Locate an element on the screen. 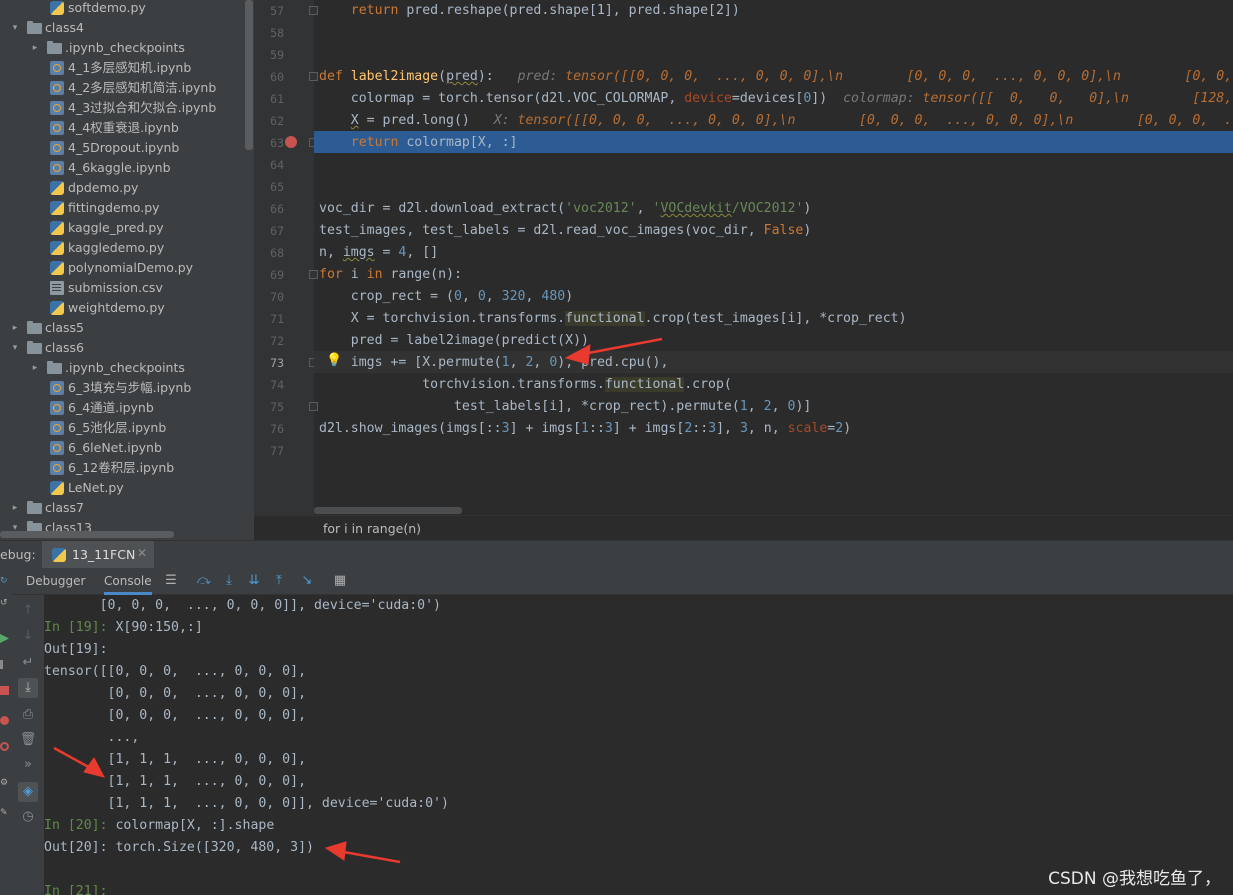 The image size is (1233, 895). layout-menu-icon: ☰ is located at coordinates (171, 581).